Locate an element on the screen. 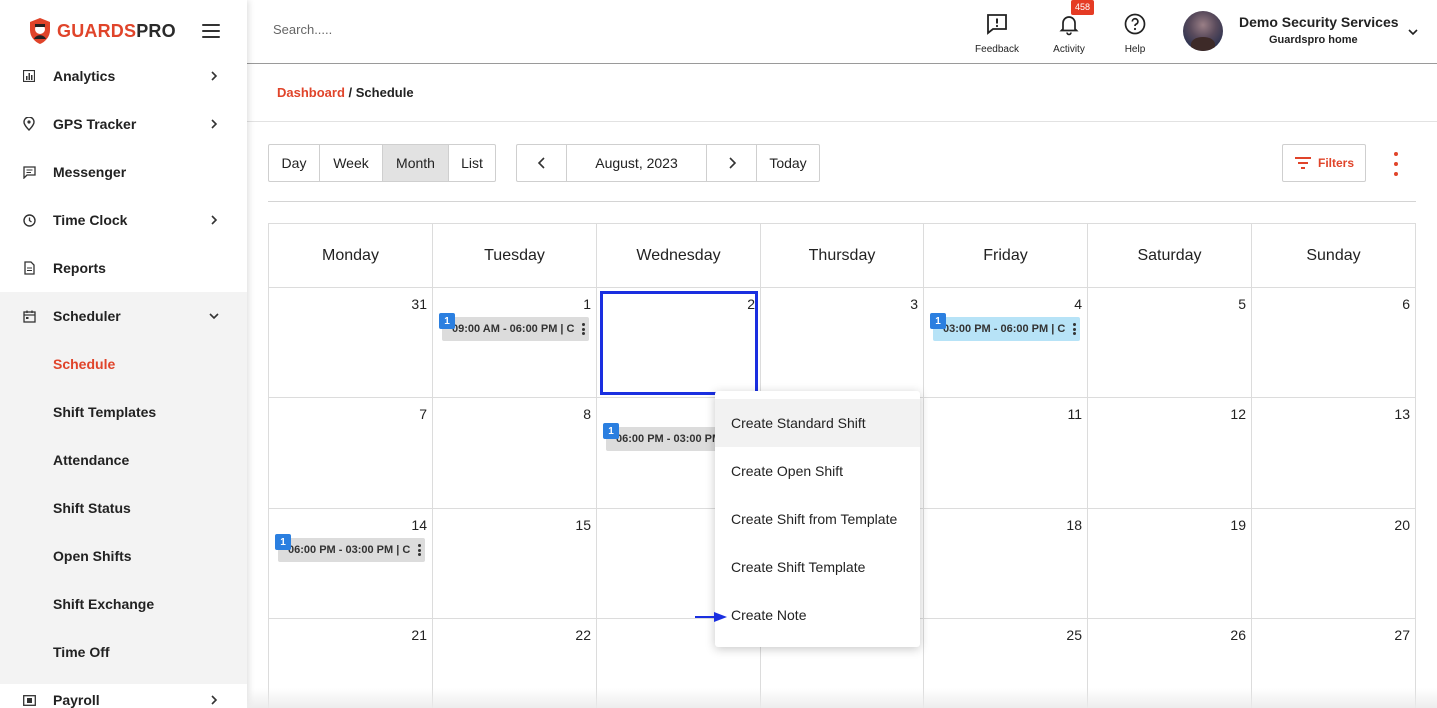 The width and height of the screenshot is (1437, 708). sidebar-item-scheduler: Scheduler is located at coordinates (123, 316).